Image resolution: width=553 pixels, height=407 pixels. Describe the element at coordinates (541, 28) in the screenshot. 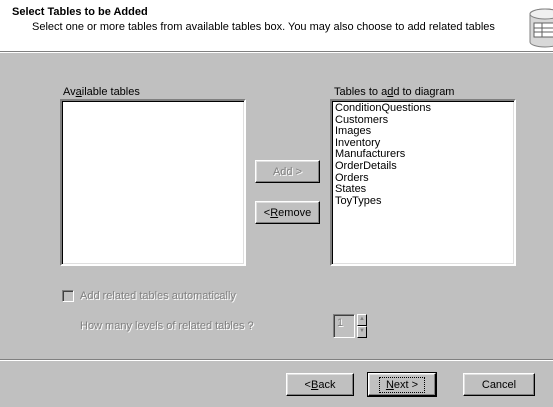

I see `database-icon` at that location.